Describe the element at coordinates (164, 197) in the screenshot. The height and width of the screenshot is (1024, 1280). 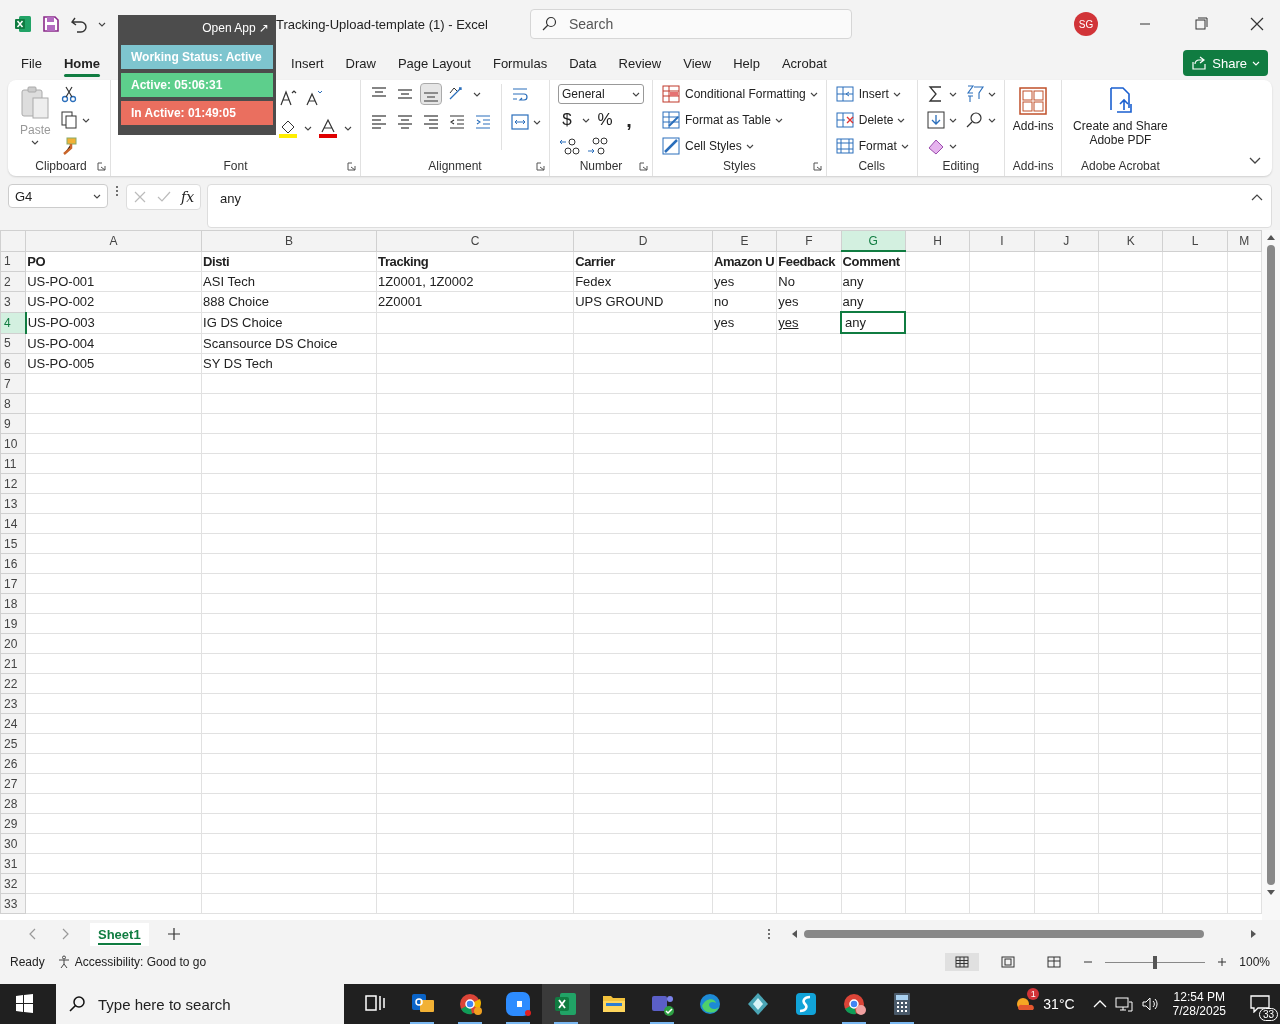
I see `check-icon` at that location.